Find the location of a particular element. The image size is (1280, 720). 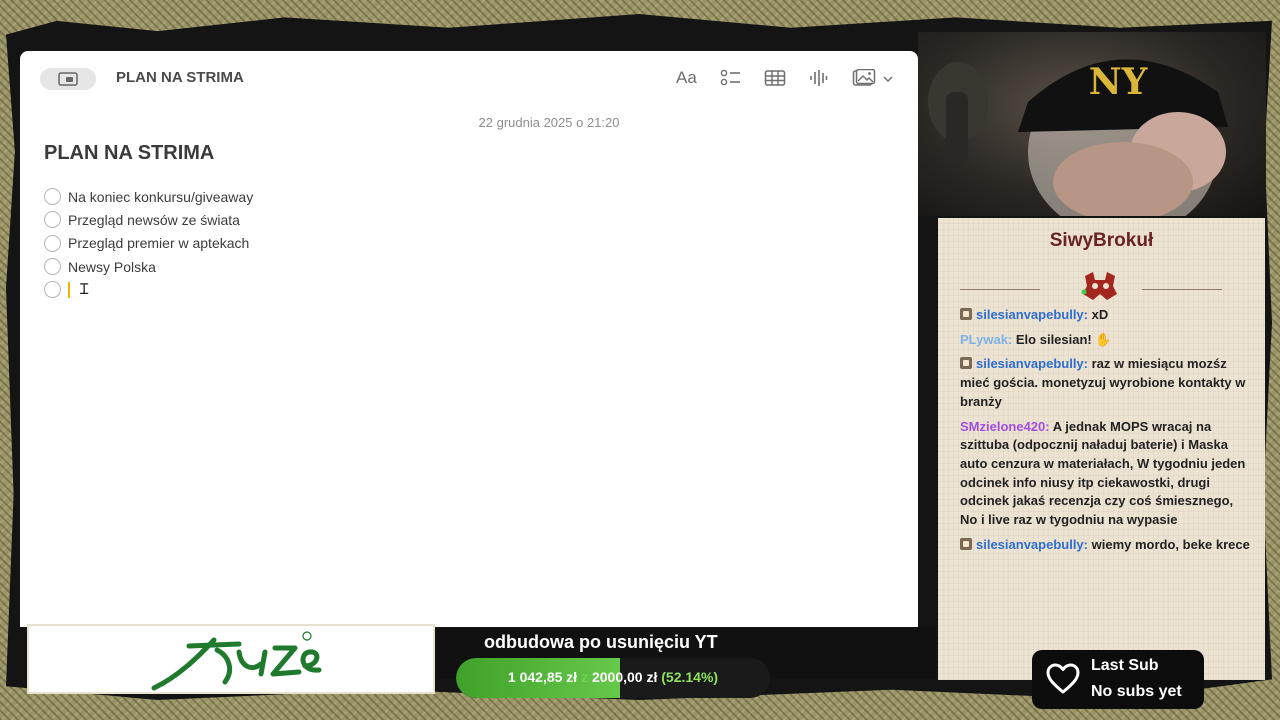

checklist-item: Na koniec konkursu/giveaway is located at coordinates (148, 196).